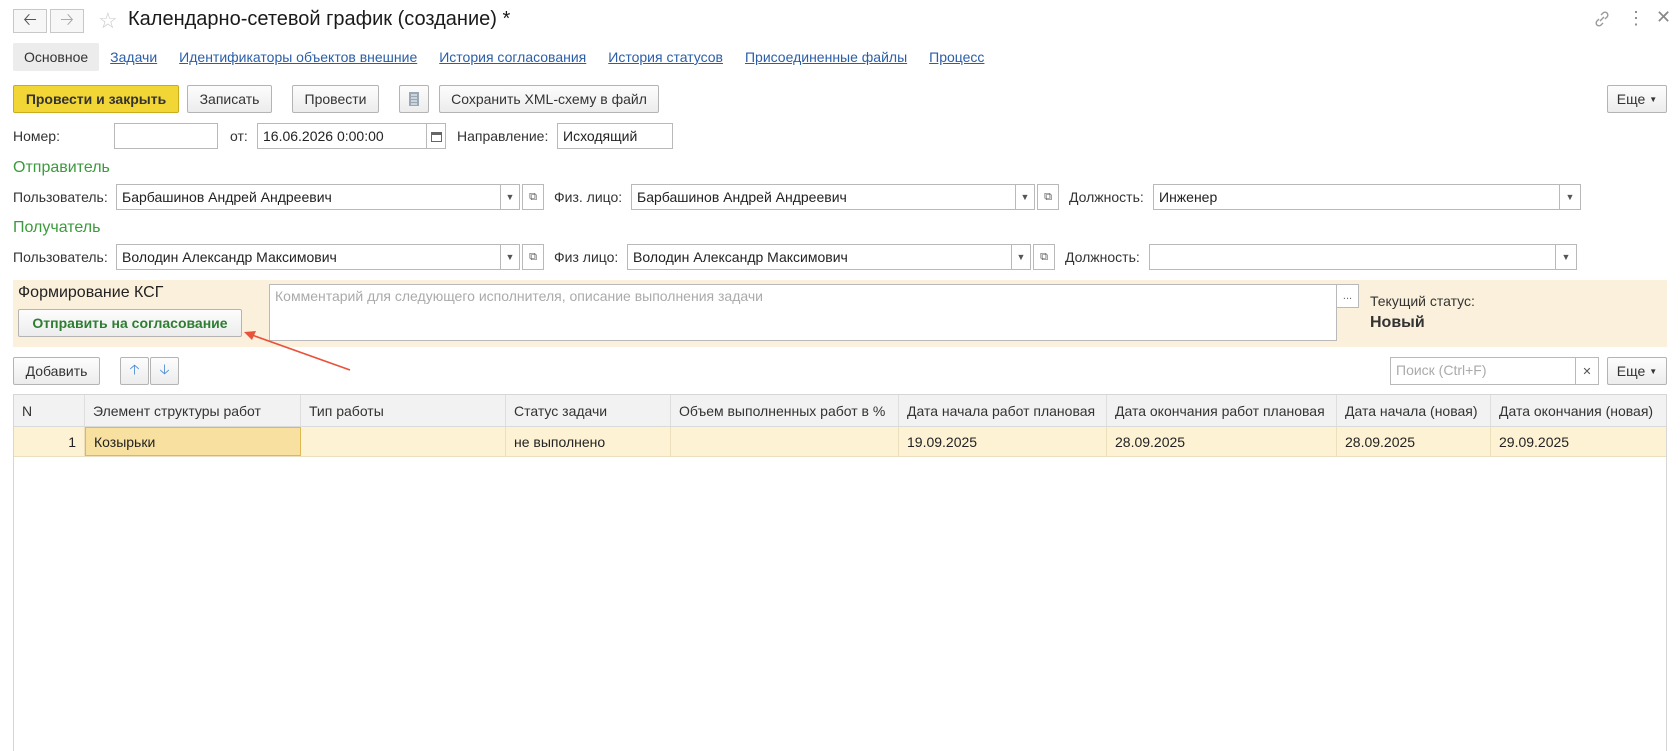  I want to click on row-number-cell: 1, so click(49, 441).